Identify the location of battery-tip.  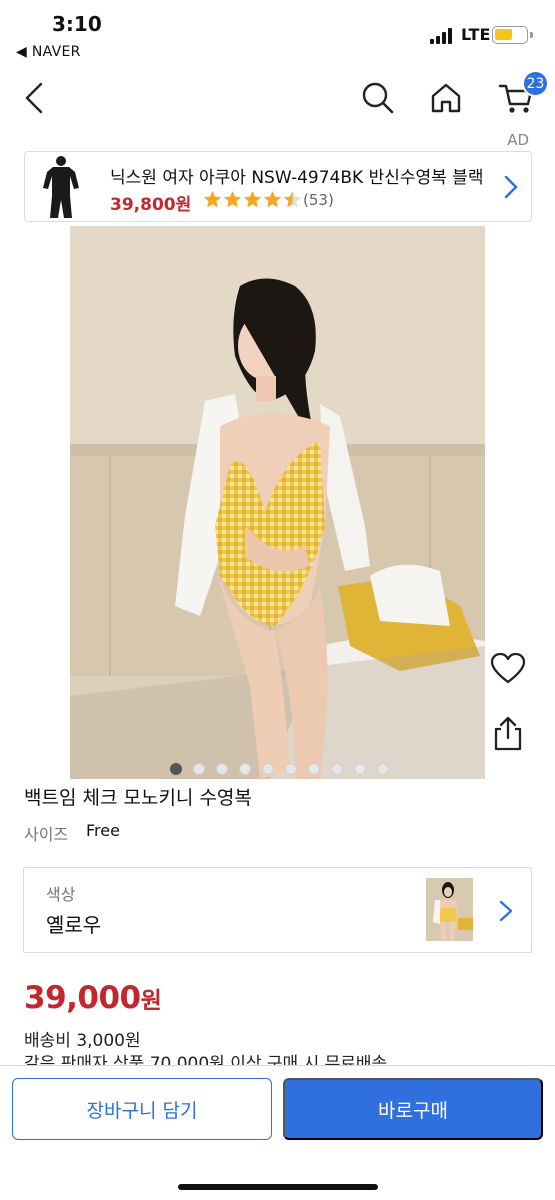
(531, 35).